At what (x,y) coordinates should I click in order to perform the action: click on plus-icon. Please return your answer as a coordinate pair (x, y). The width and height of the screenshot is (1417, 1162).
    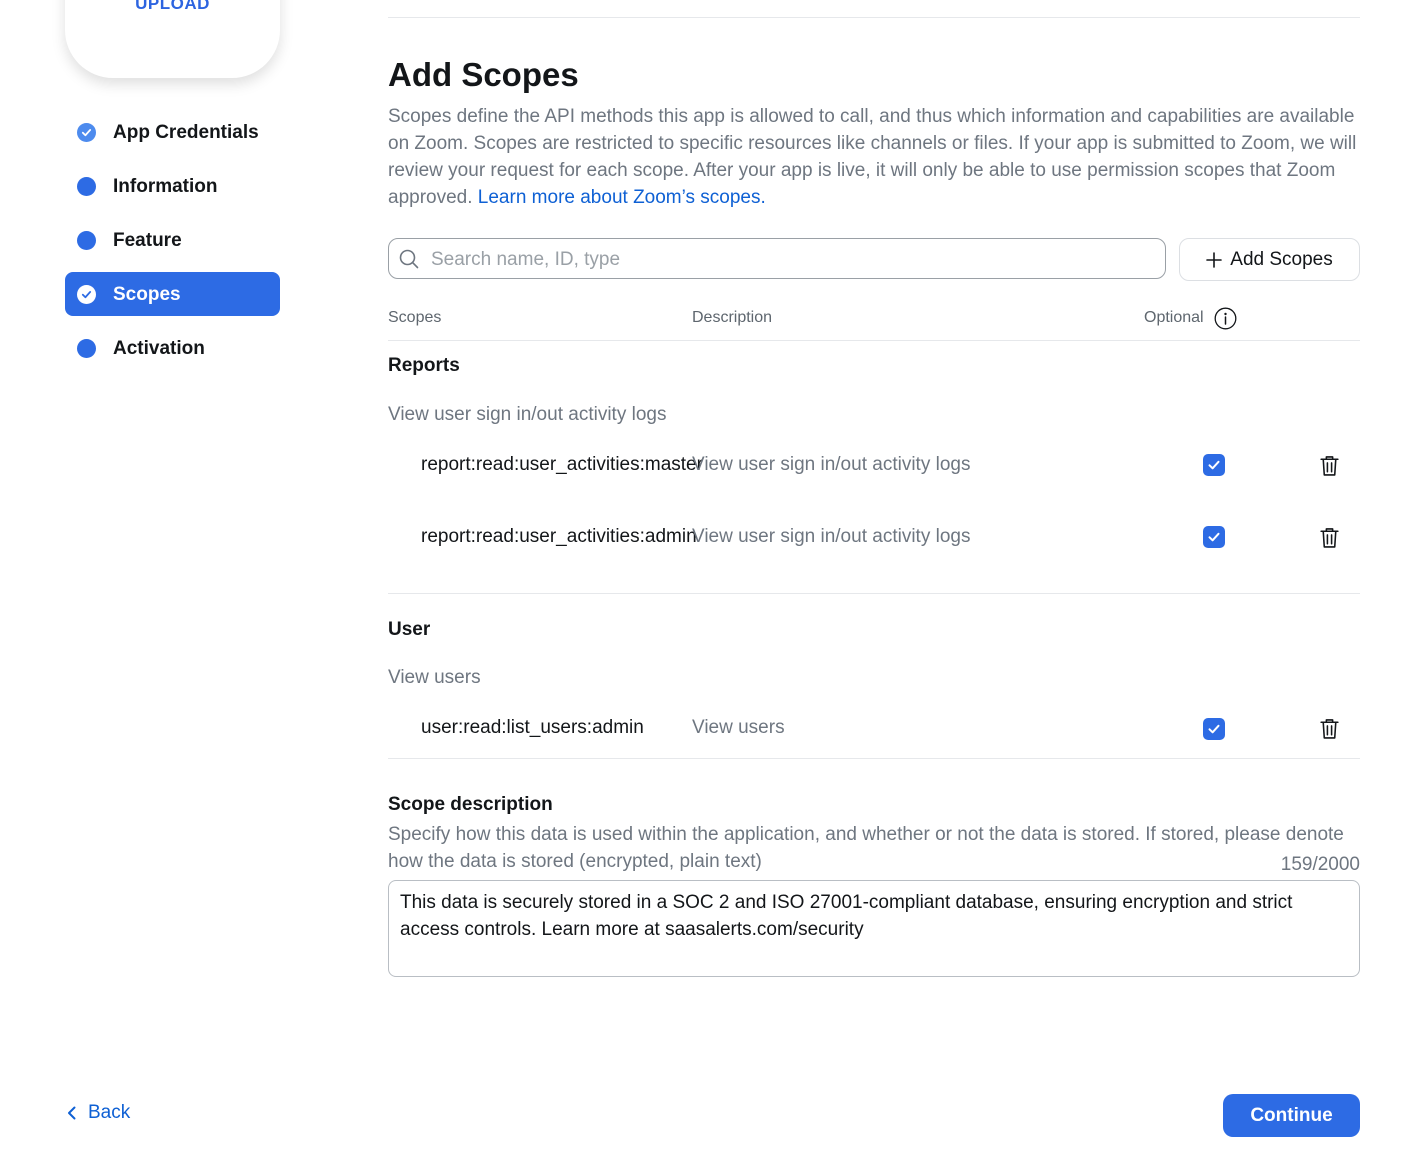
    Looking at the image, I should click on (1214, 259).